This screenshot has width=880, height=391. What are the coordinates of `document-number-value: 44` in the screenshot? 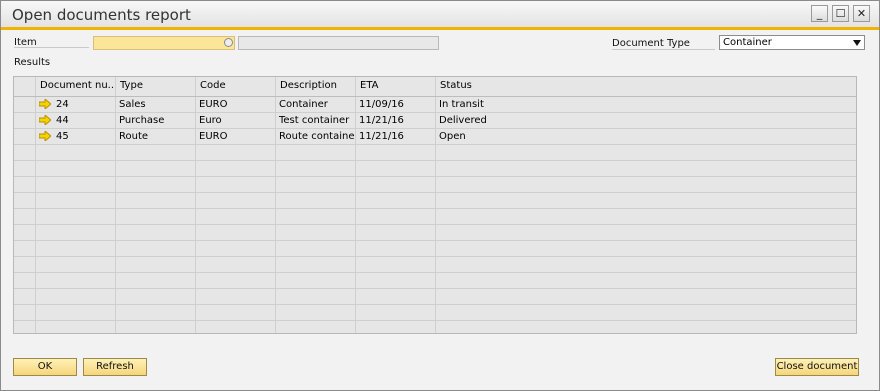 It's located at (62, 120).